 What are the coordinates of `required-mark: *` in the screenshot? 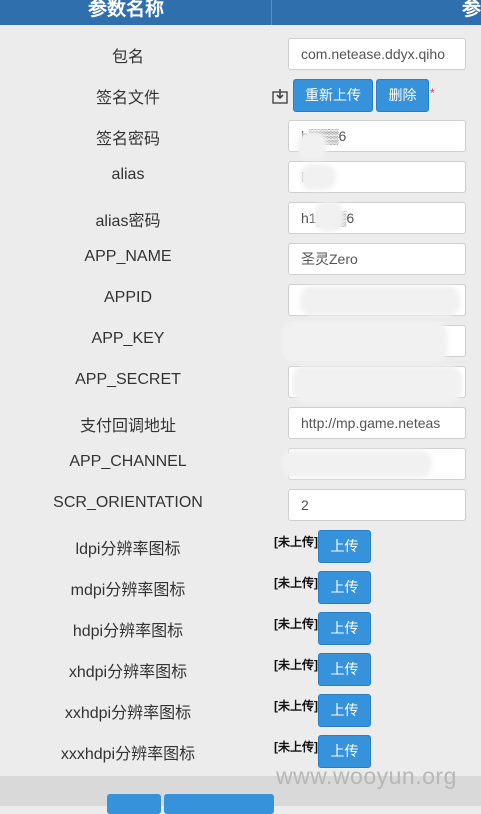 It's located at (432, 93).